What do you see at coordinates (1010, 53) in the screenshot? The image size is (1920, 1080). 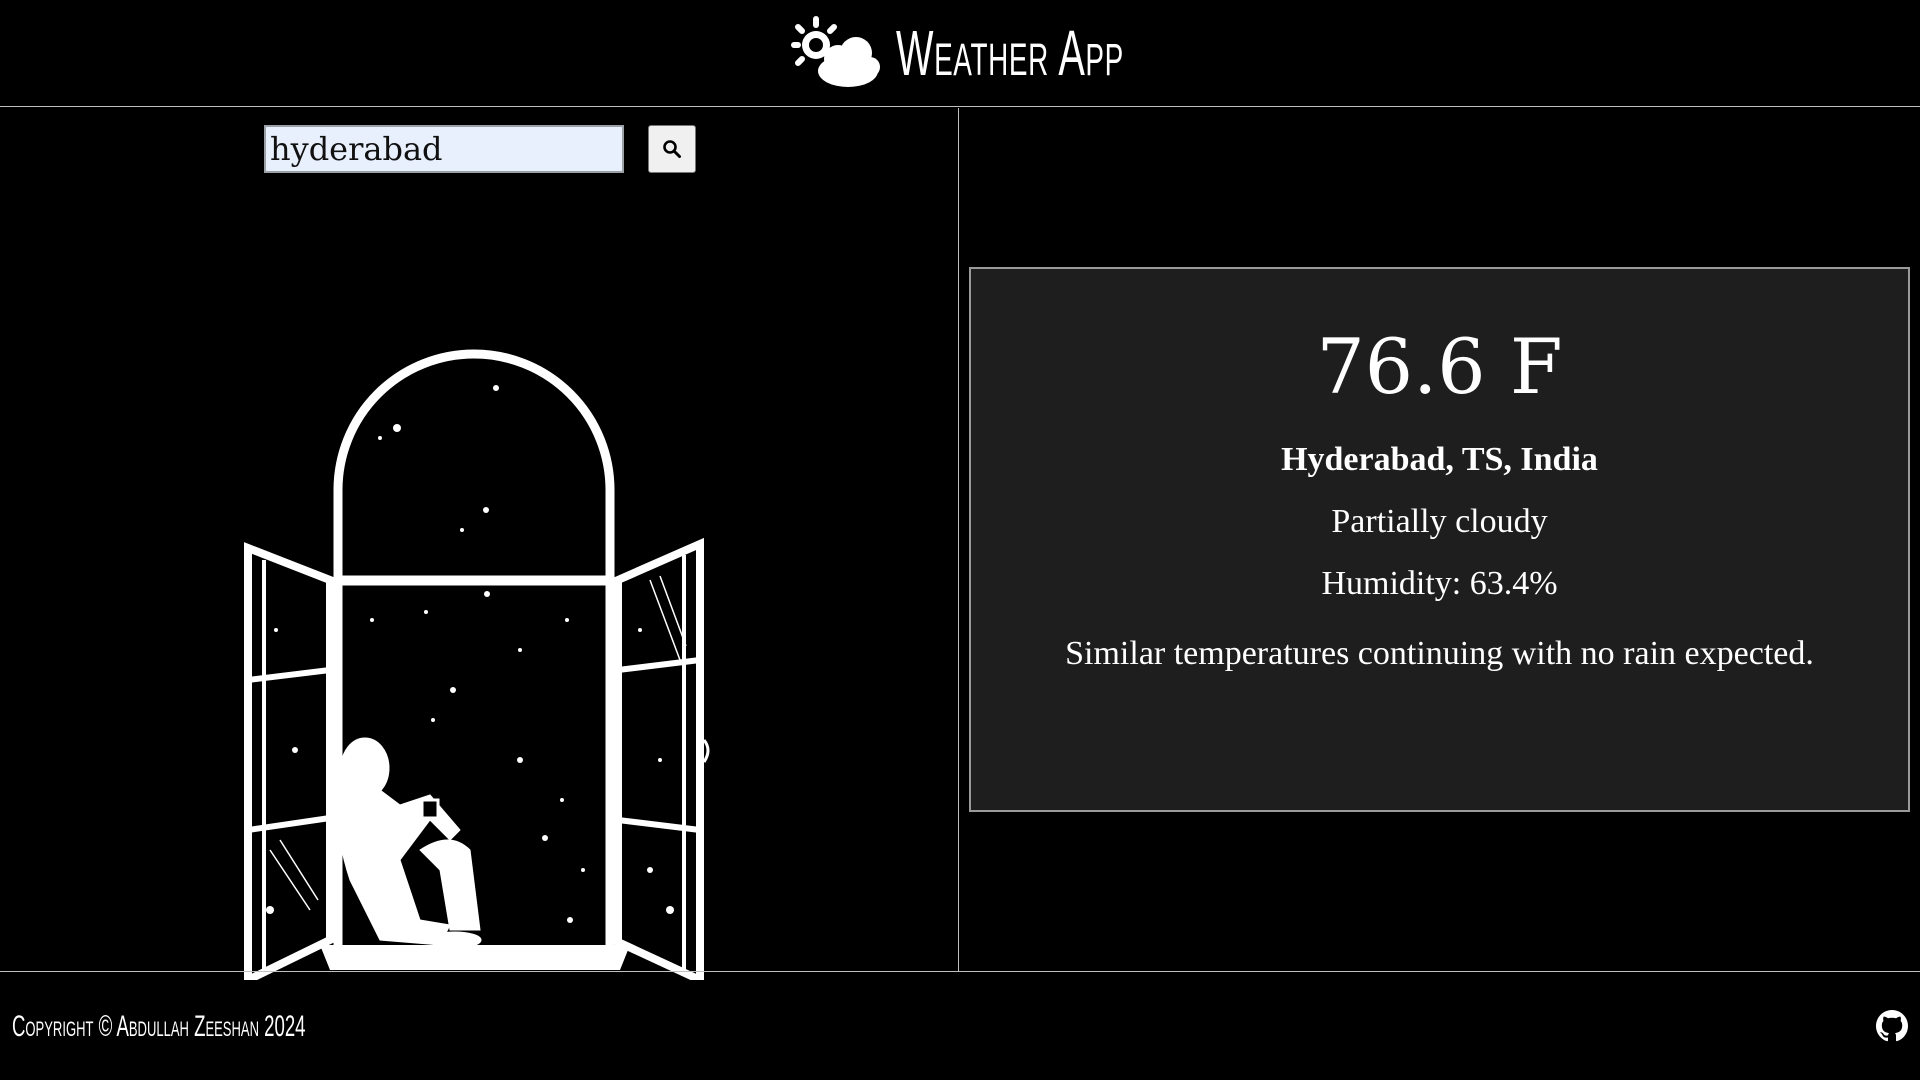 I see `app-title: Weather App` at bounding box center [1010, 53].